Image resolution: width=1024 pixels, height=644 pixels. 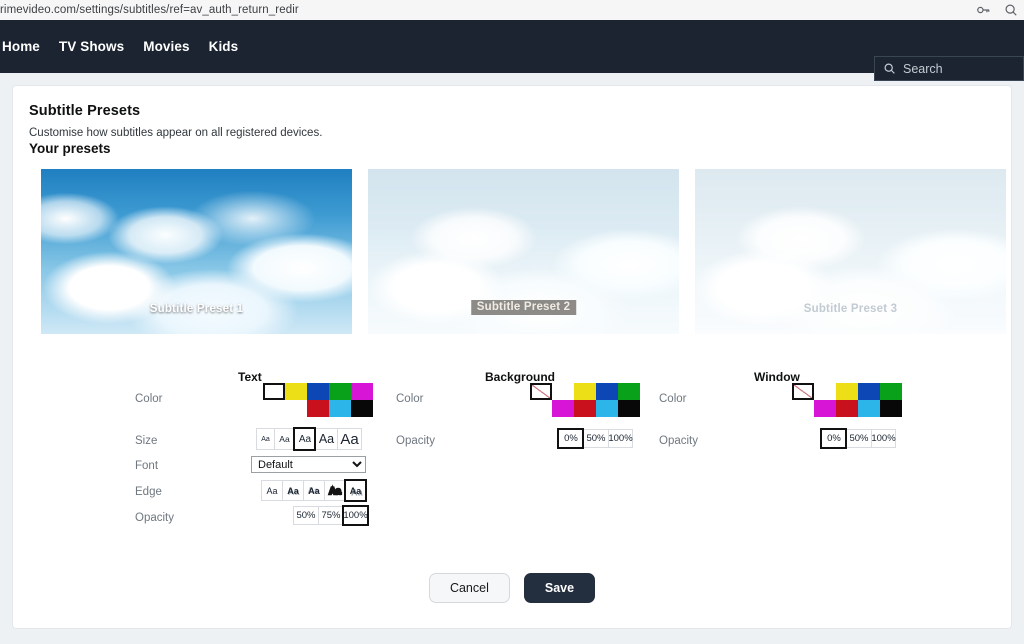 I want to click on text-section-heading: Text, so click(x=250, y=377).